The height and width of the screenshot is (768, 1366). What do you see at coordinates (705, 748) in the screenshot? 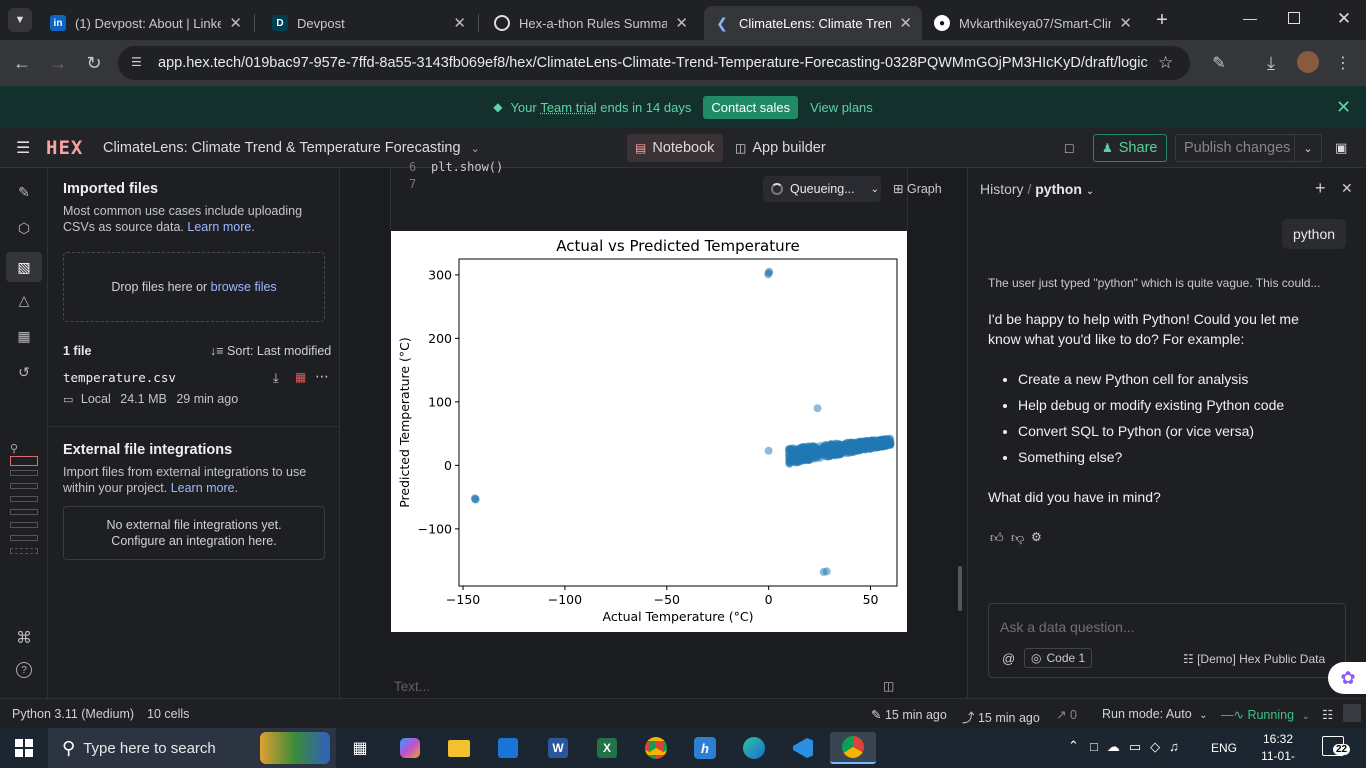
I see `hackerrank-icon: h` at bounding box center [705, 748].